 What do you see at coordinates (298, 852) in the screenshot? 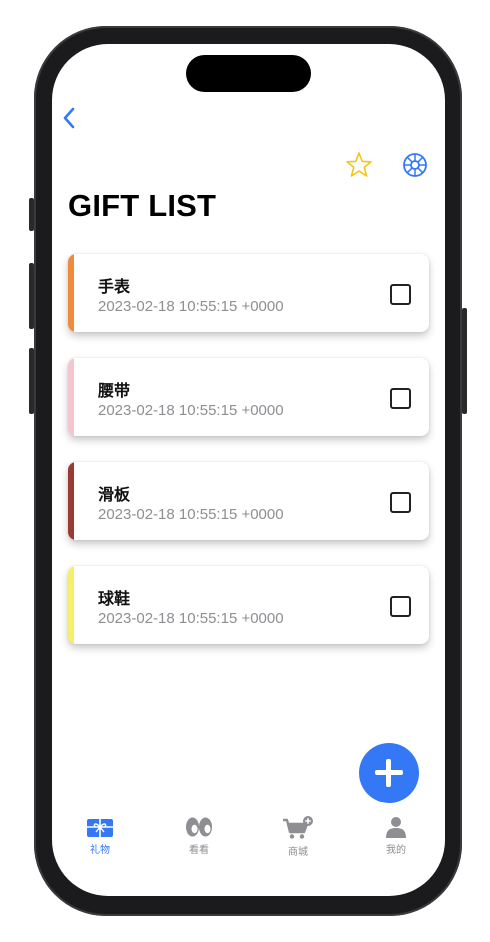
I see `tab-label: 商城` at bounding box center [298, 852].